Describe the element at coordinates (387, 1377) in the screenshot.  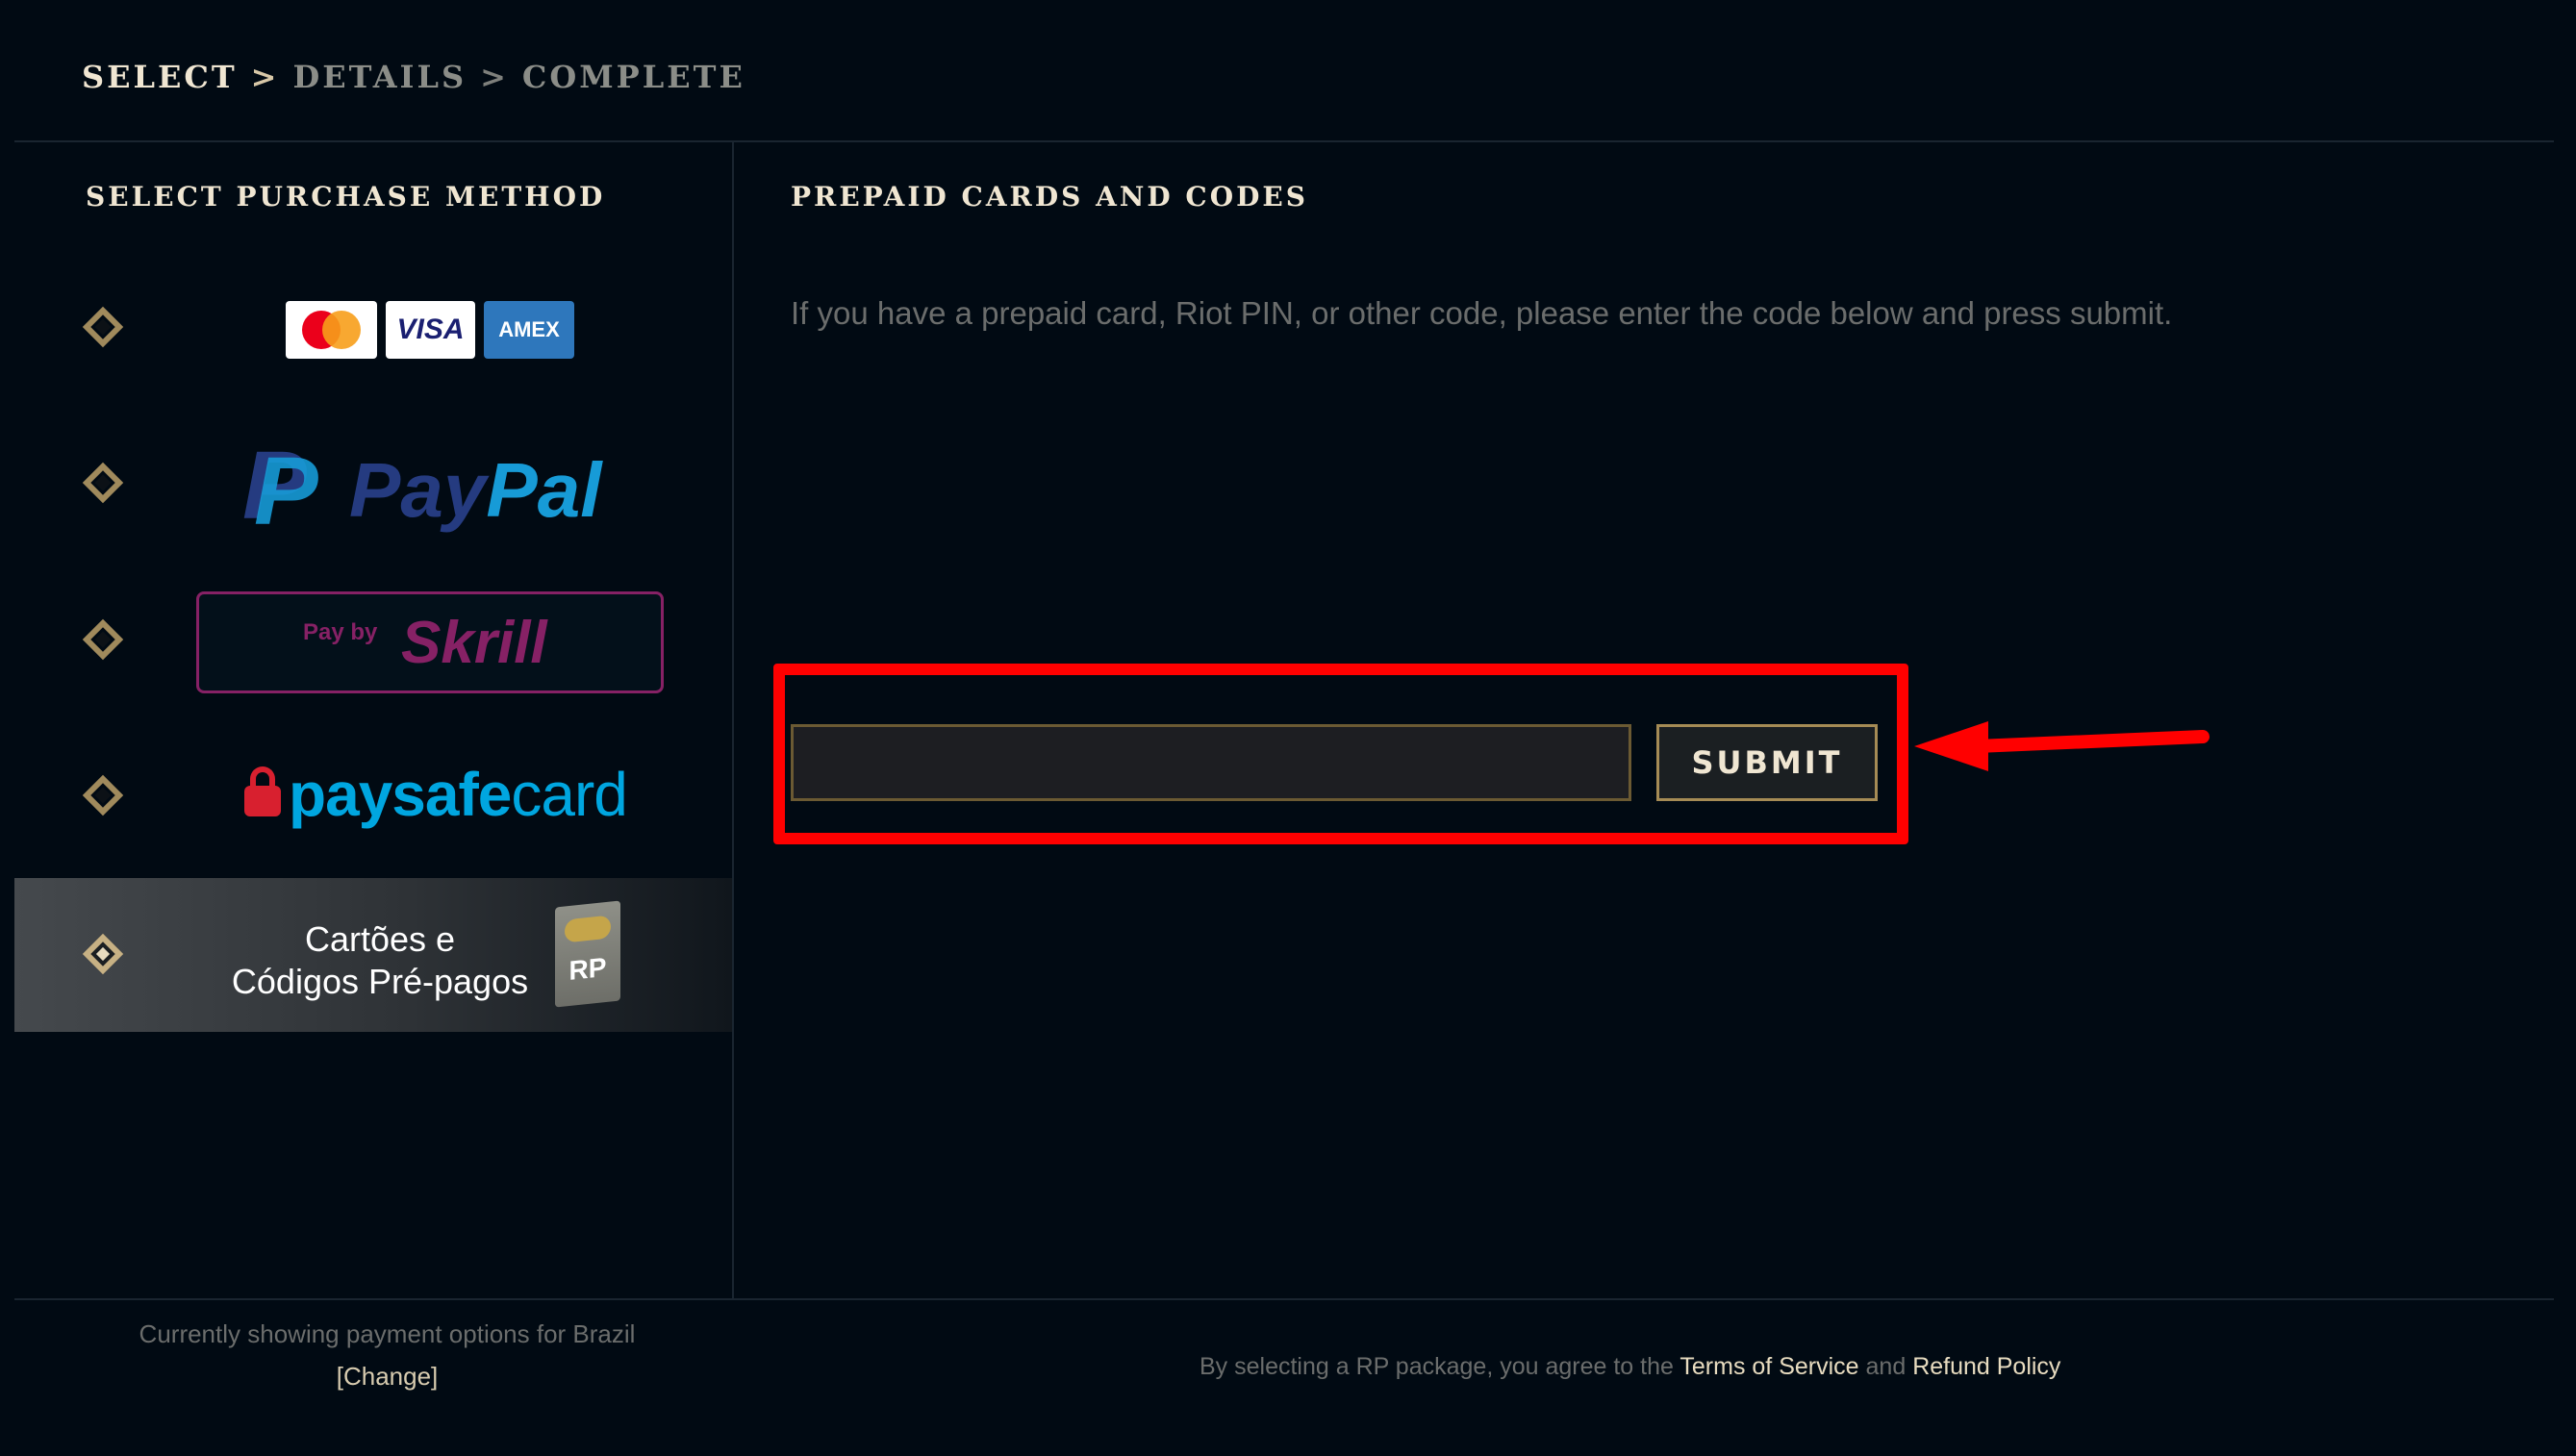
I see `change-region-link: [Change]` at that location.